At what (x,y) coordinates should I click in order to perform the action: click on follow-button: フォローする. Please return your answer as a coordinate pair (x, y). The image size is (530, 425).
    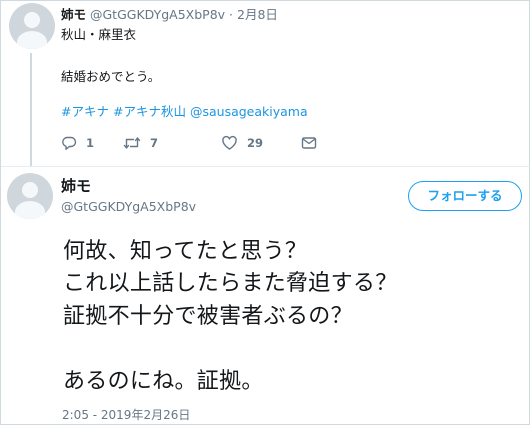
    Looking at the image, I should click on (465, 196).